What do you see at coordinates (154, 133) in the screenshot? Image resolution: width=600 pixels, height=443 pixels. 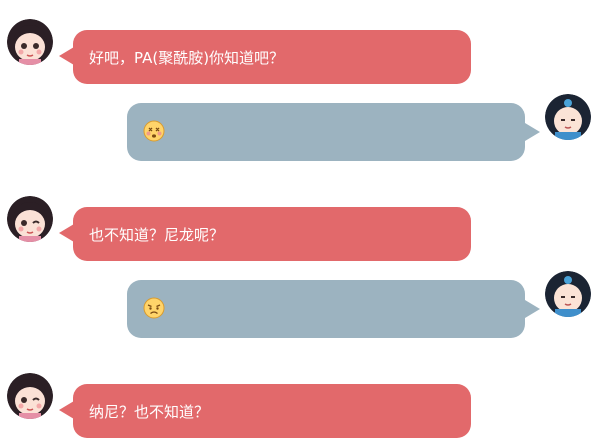 I see `dizzy-face-emoji-icon` at bounding box center [154, 133].